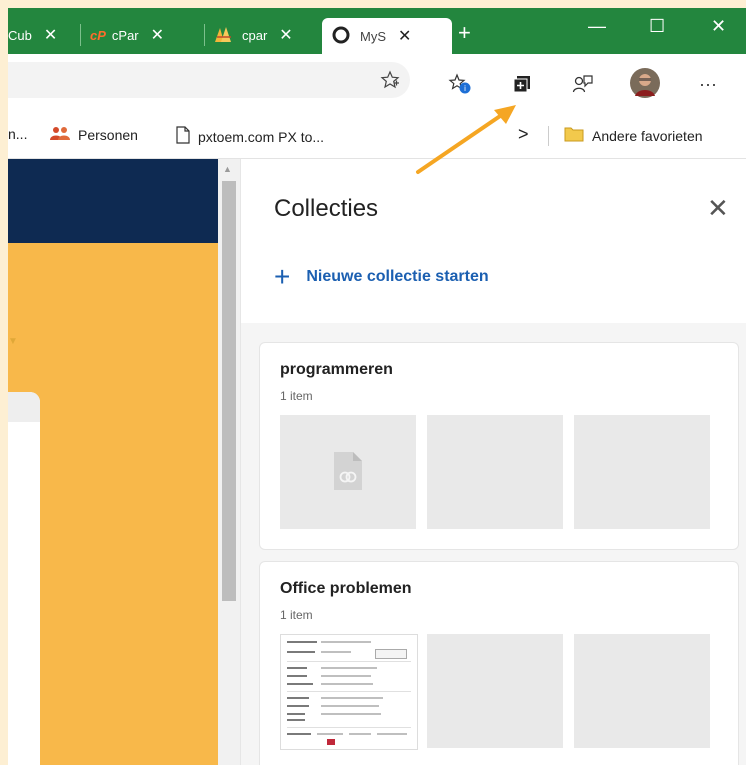  I want to click on tab-cub: Cub ✕, so click(32, 35).